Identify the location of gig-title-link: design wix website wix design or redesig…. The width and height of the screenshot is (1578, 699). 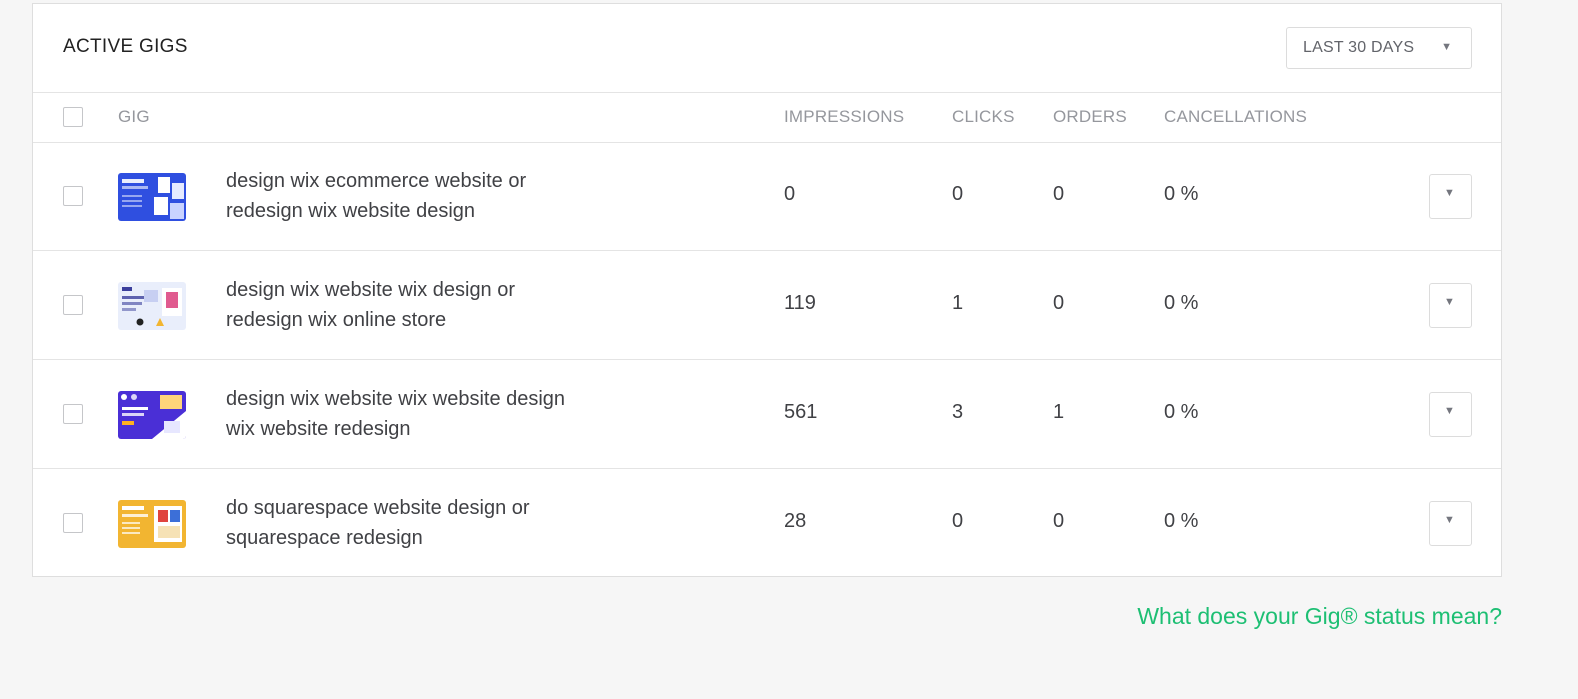
(431, 305).